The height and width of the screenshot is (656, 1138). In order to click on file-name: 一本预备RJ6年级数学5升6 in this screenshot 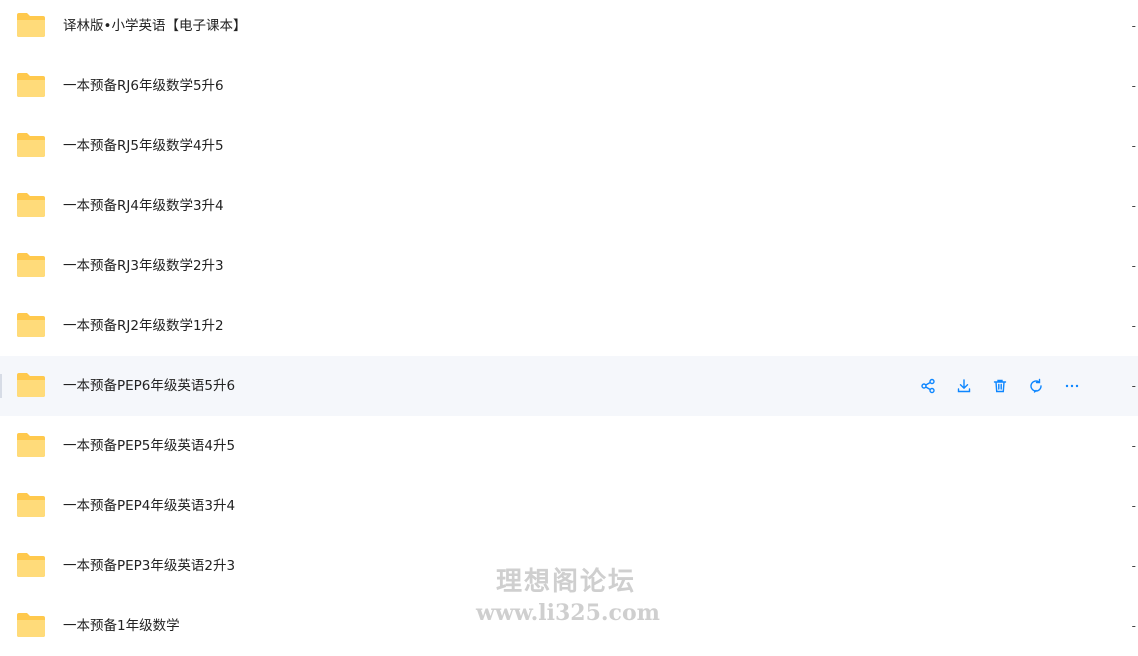, I will do `click(143, 86)`.